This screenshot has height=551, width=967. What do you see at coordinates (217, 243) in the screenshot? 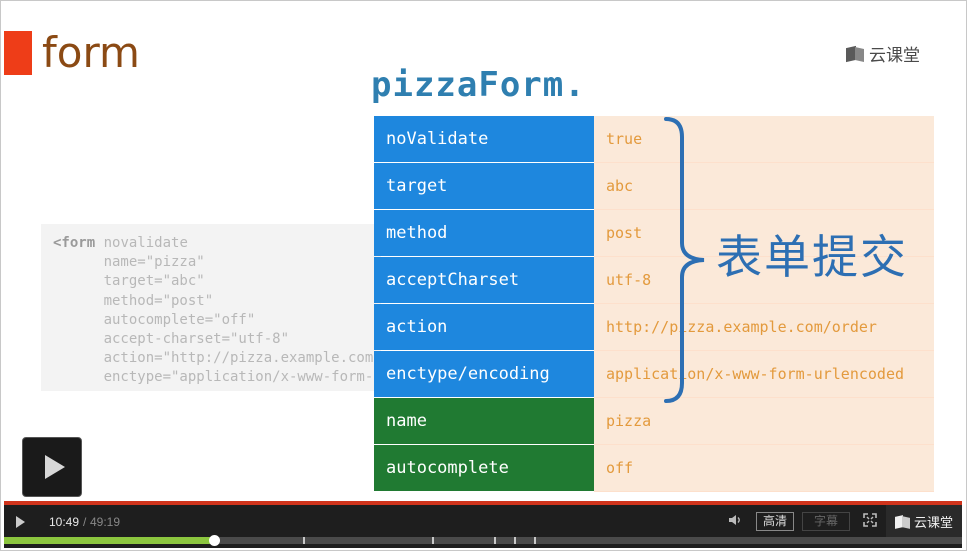
I see `code-line: <form novalidate` at bounding box center [217, 243].